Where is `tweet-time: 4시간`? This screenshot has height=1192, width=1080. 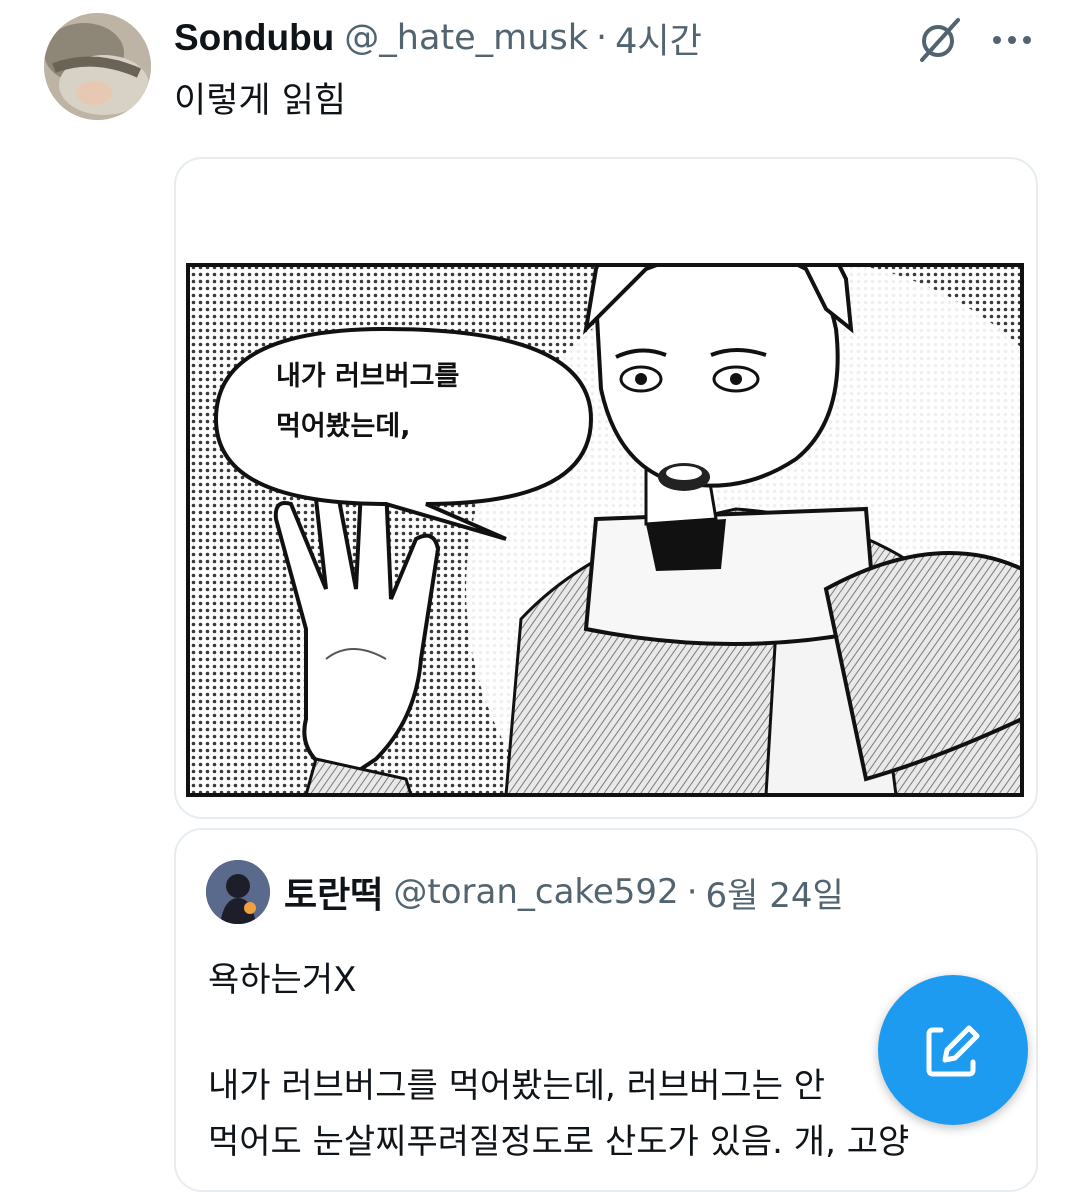
tweet-time: 4시간 is located at coordinates (658, 38).